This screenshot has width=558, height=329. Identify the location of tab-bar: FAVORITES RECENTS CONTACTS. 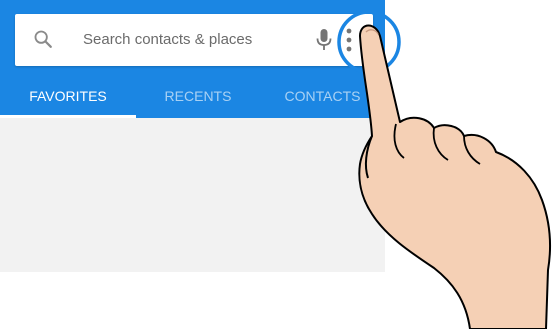
(192, 98).